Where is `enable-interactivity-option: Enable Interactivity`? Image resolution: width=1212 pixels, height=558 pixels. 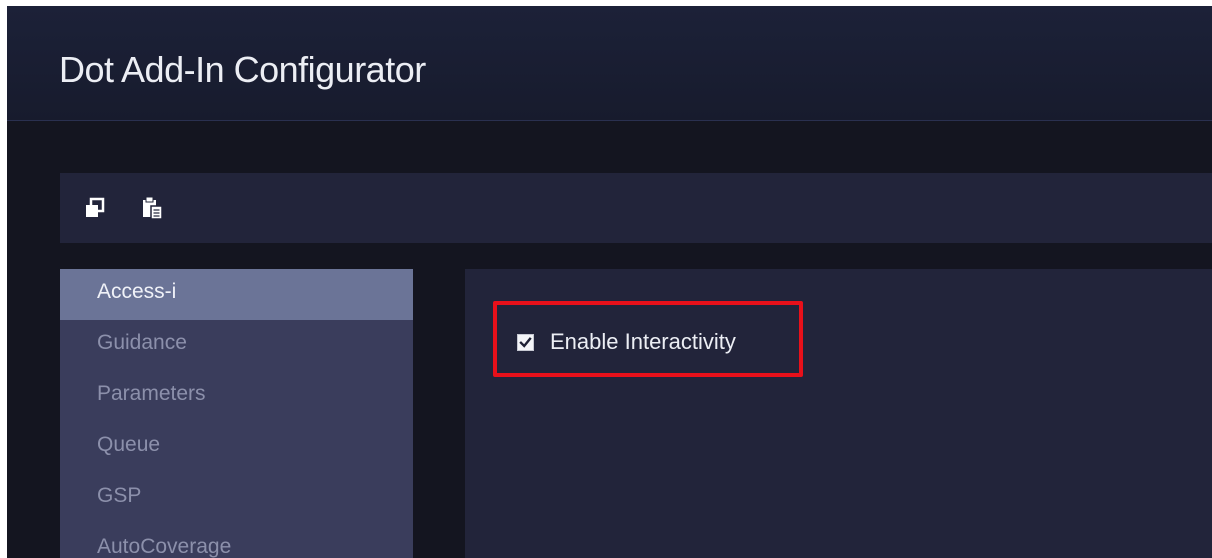
enable-interactivity-option: Enable Interactivity is located at coordinates (626, 342).